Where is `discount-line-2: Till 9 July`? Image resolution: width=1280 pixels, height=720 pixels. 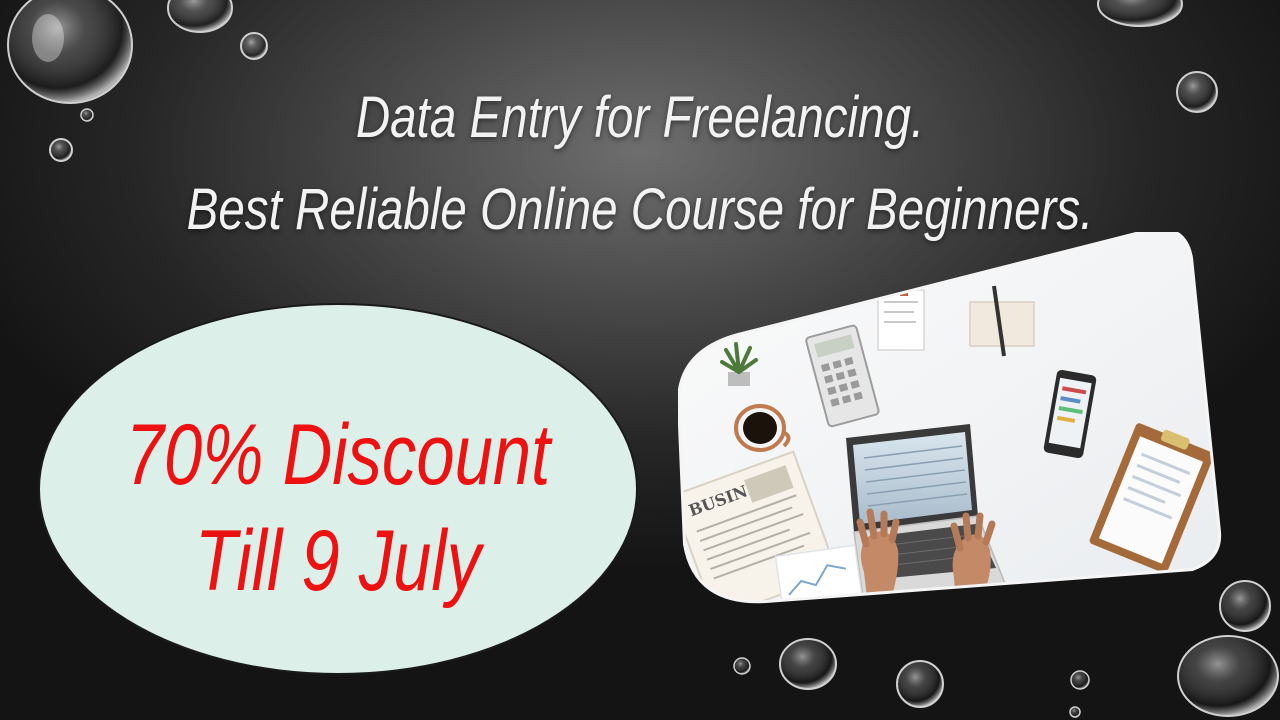
discount-line-2: Till 9 July is located at coordinates (338, 561).